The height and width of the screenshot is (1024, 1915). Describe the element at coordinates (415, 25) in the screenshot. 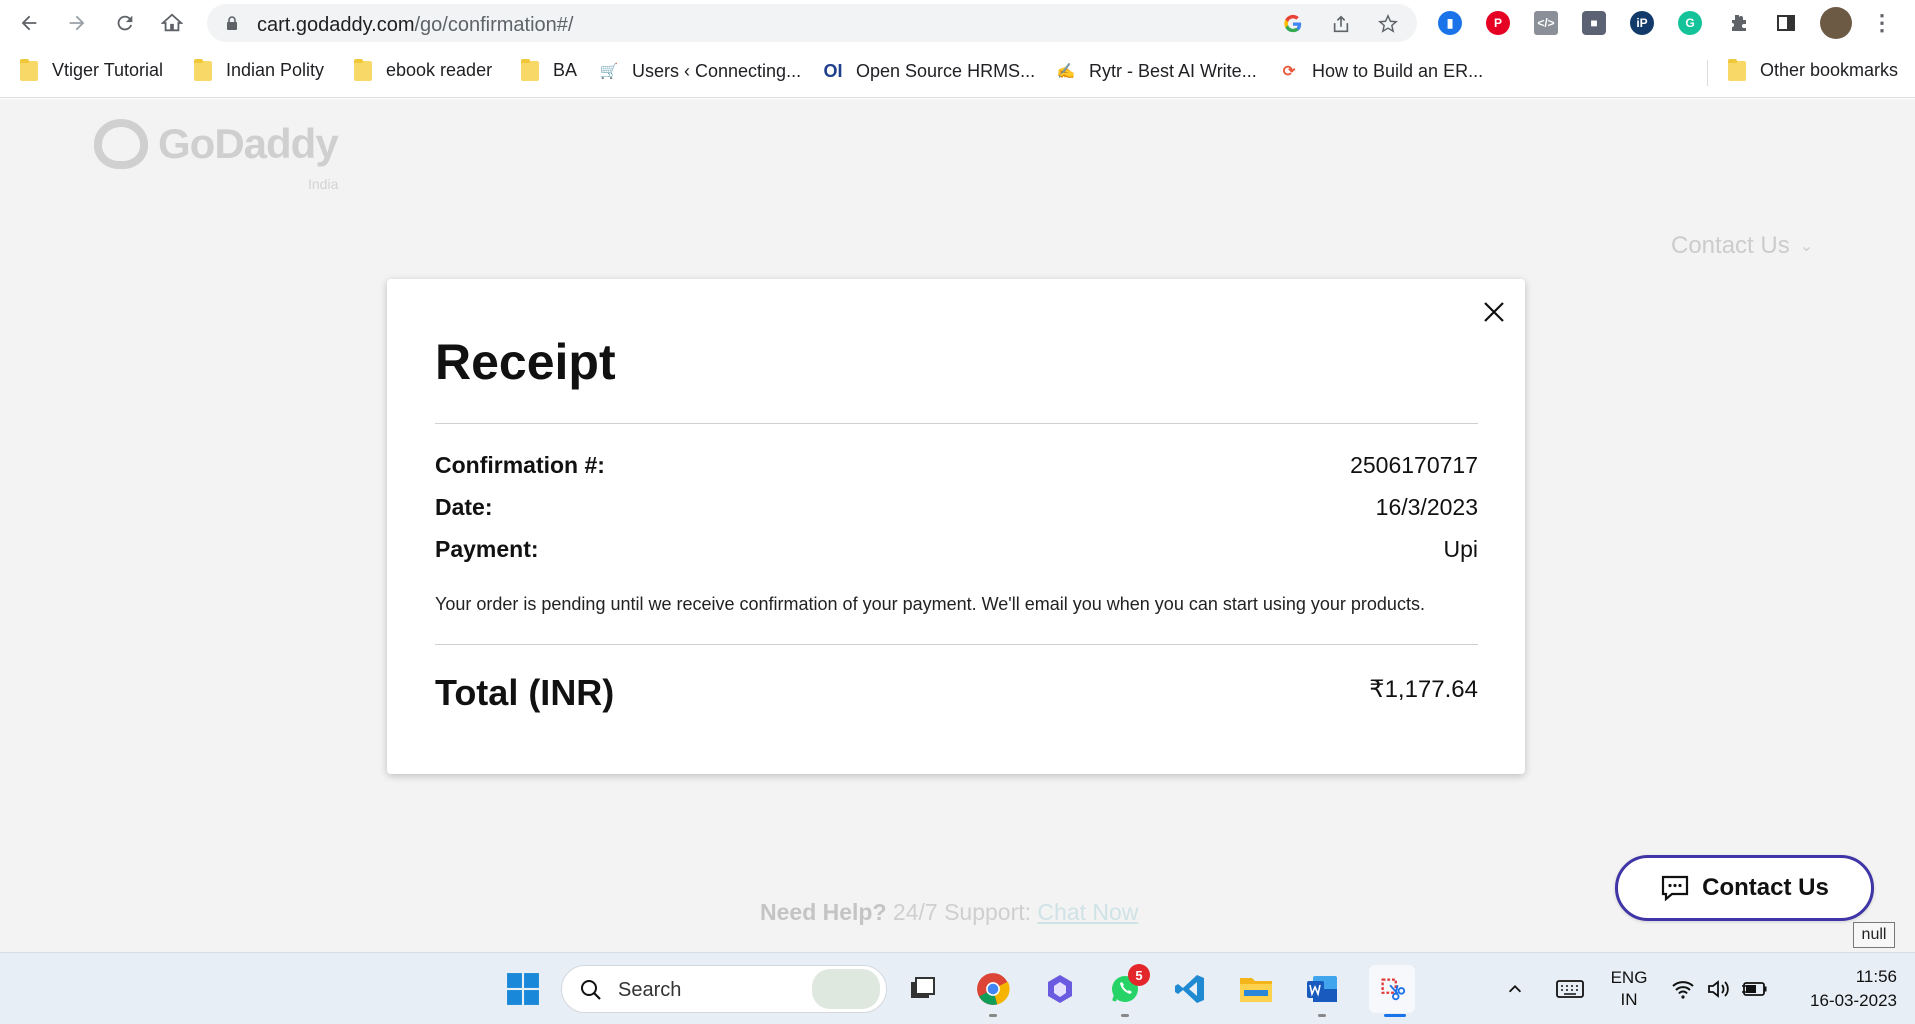

I see `url-text: cart.godaddy.com/go/confirmation#/` at that location.